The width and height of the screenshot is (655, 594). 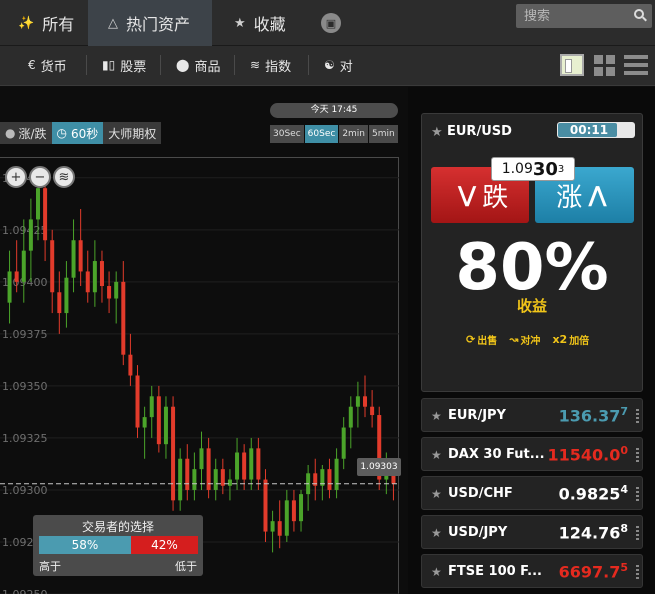 I want to click on mode-updown: ● 涨/跌, so click(x=26, y=133).